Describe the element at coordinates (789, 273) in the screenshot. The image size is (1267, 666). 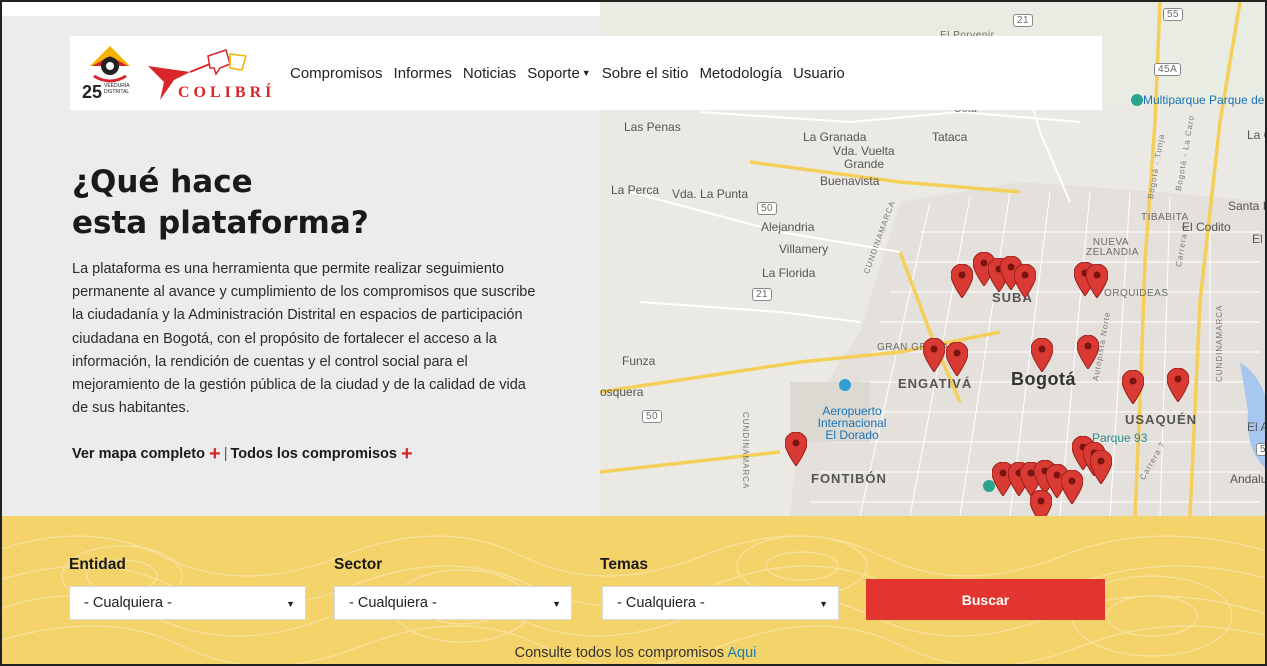
I see `map-label-la-florida: La Florida` at that location.